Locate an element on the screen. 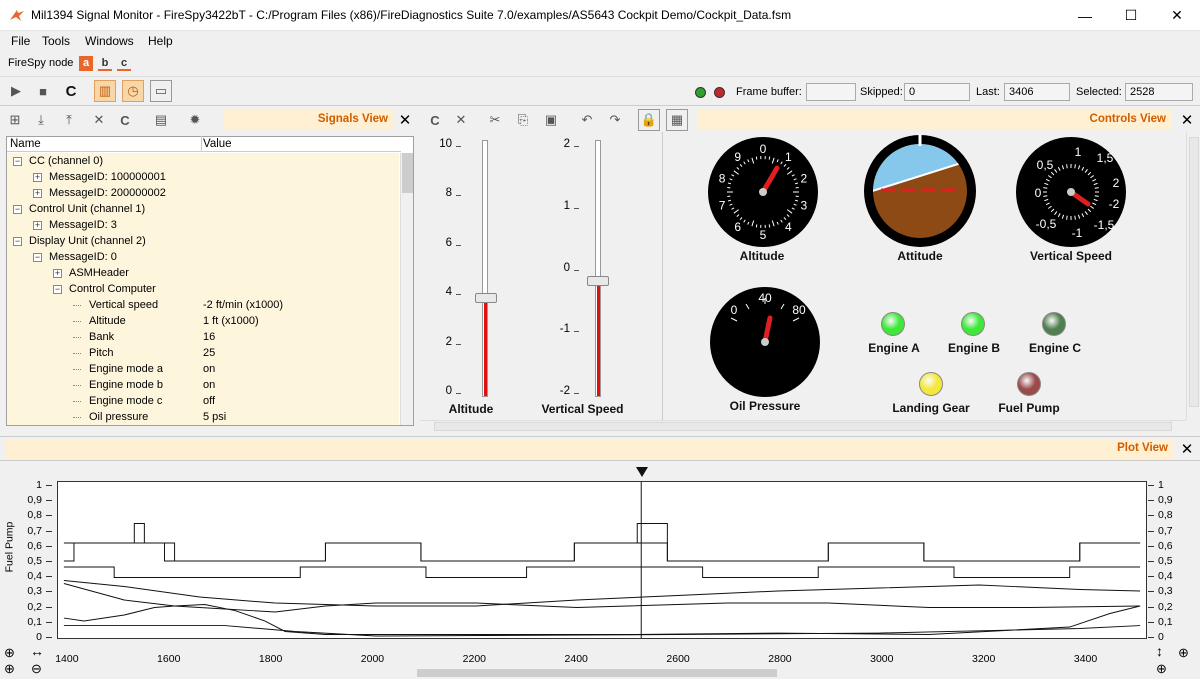  skipped-label: Skipped: is located at coordinates (881, 92).